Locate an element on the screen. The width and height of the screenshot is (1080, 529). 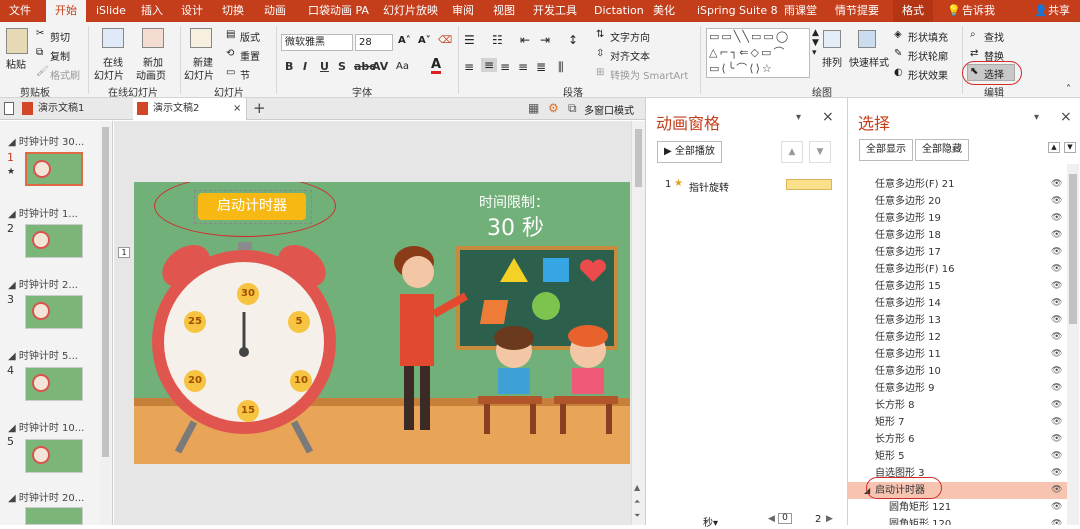
shadow-icon: S is located at coordinates (342, 66).